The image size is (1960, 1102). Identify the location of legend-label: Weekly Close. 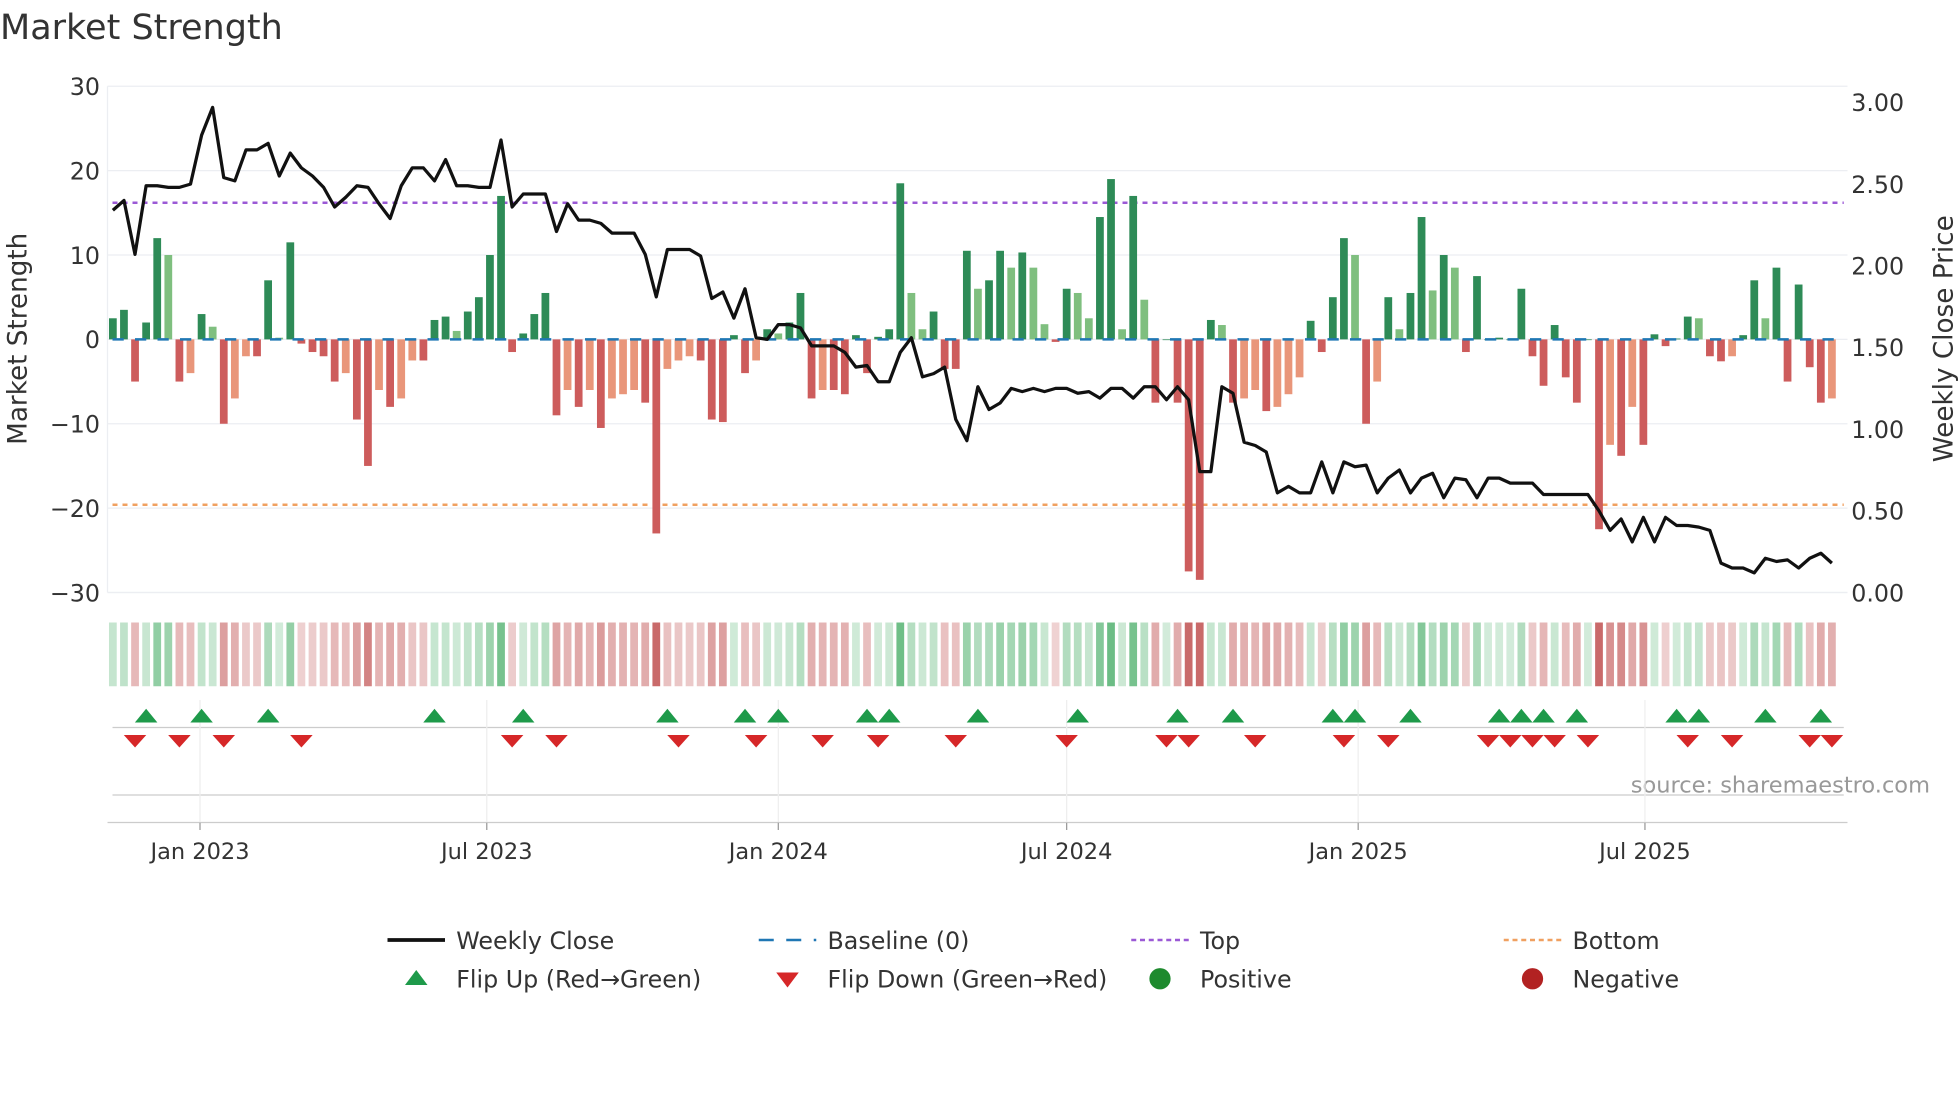
(535, 941).